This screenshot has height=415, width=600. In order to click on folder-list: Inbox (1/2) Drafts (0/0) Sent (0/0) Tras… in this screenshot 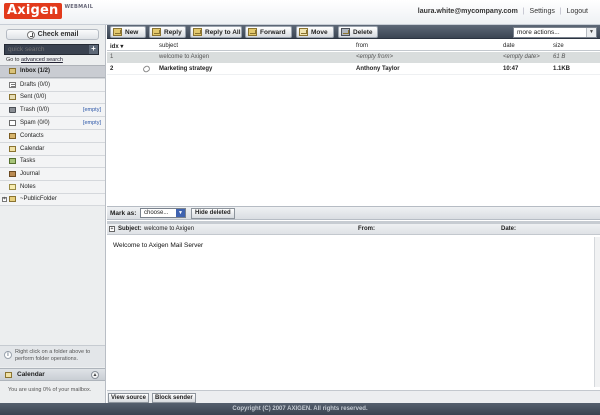, I will do `click(52, 135)`.